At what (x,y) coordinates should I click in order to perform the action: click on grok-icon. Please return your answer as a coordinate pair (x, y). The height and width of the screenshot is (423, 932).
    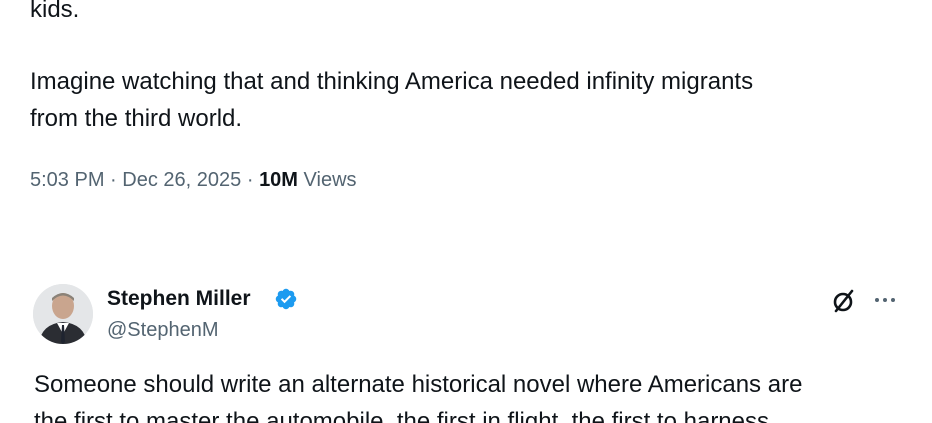
    Looking at the image, I should click on (844, 301).